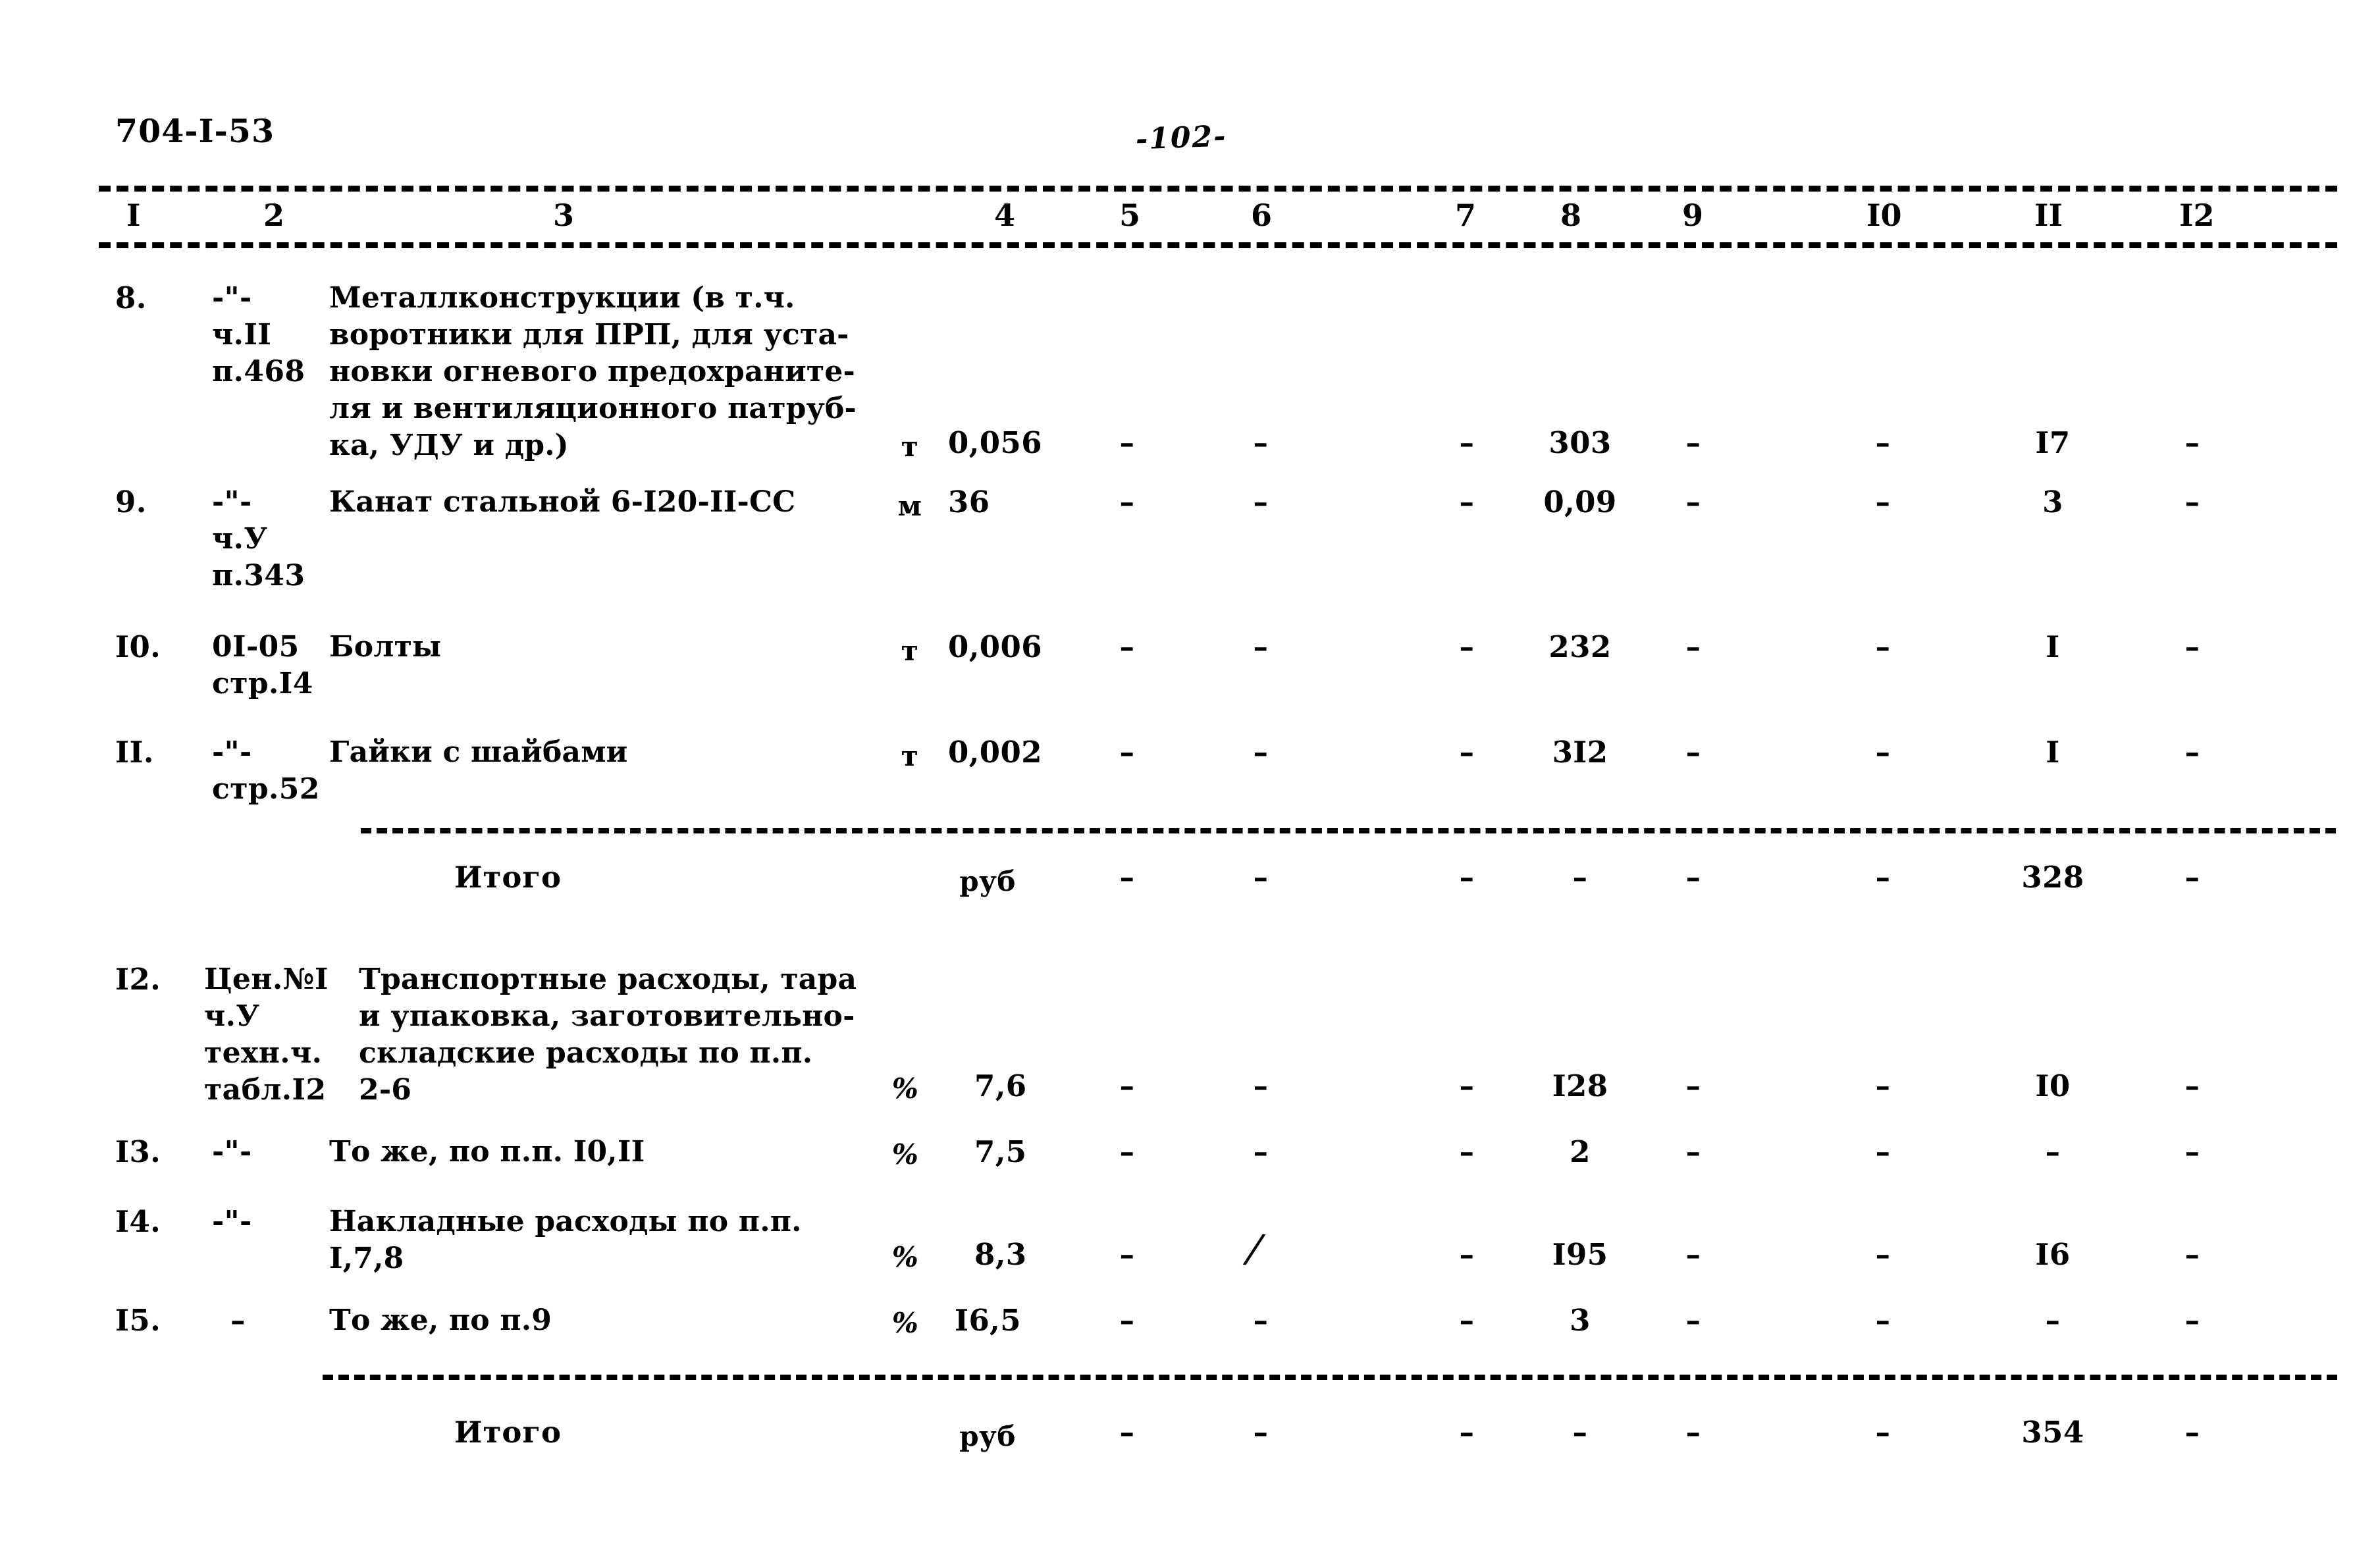 The width and height of the screenshot is (2380, 1555). Describe the element at coordinates (1466, 216) in the screenshot. I see `column-number-7: 7` at that location.